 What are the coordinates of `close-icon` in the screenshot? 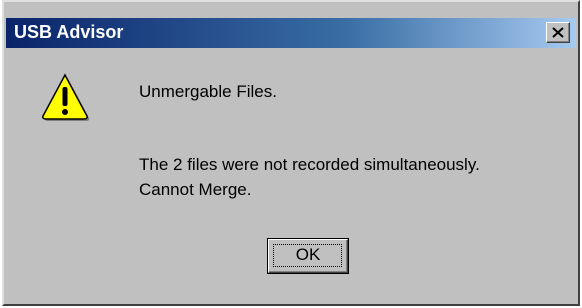 It's located at (558, 32).